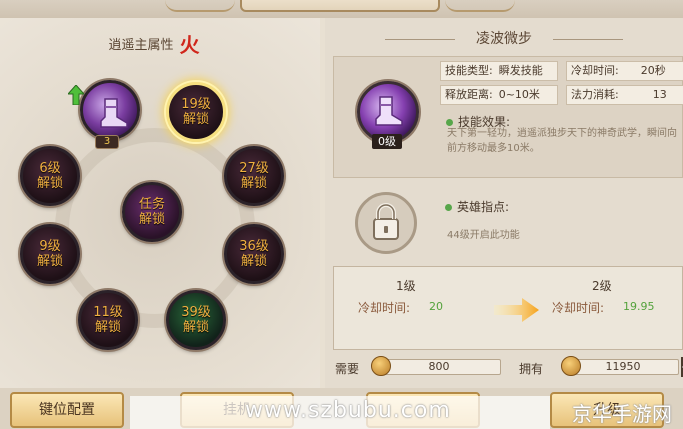 Image resolution: width=683 pixels, height=429 pixels. What do you see at coordinates (624, 95) in the screenshot?
I see `stat-mana: 法力消耗: 13` at bounding box center [624, 95].